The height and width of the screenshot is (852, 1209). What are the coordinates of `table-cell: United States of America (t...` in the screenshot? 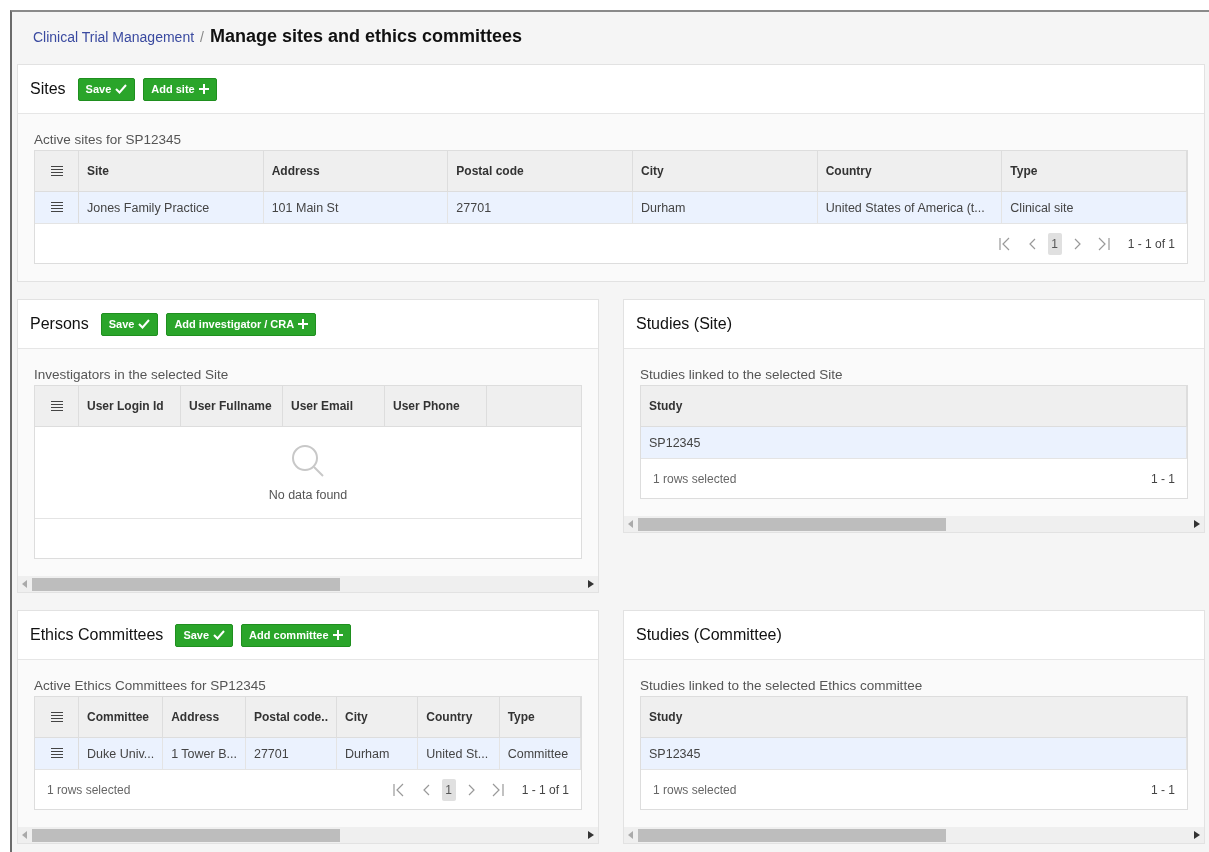 It's located at (910, 207).